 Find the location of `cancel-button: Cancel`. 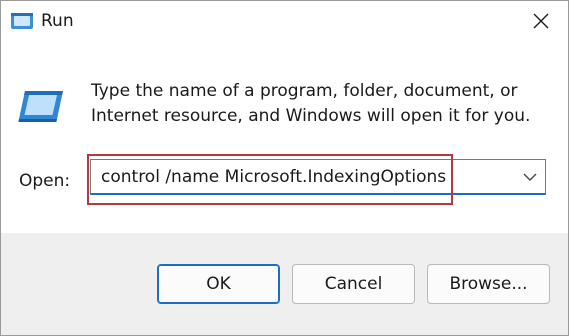

cancel-button: Cancel is located at coordinates (353, 284).